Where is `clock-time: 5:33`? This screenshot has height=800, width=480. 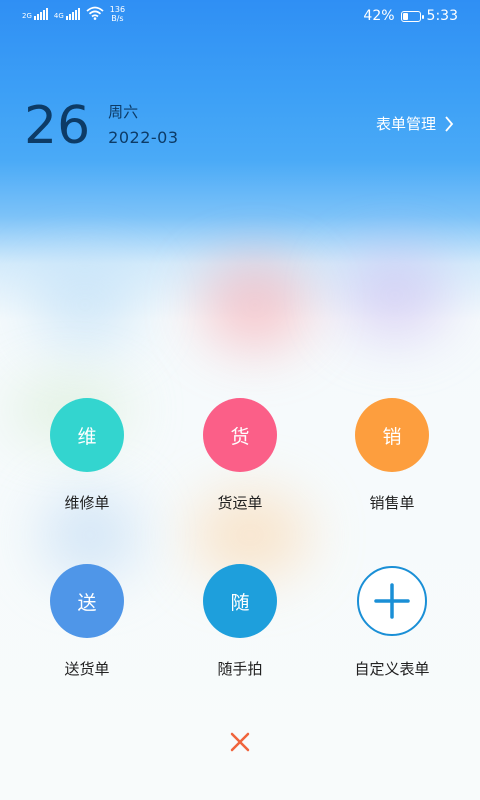
clock-time: 5:33 is located at coordinates (442, 16).